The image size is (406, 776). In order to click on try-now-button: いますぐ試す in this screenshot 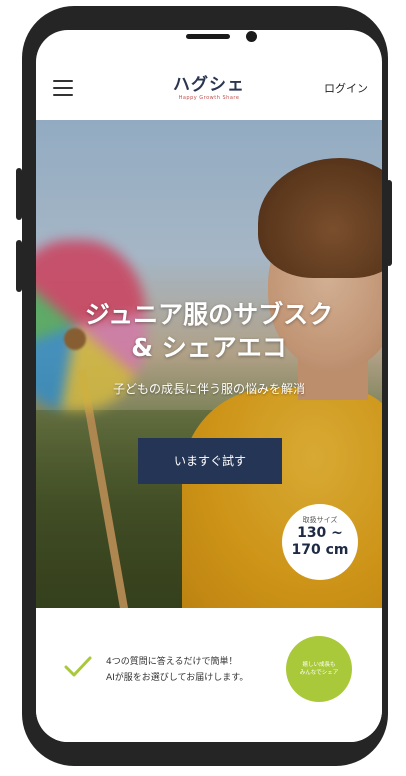, I will do `click(210, 461)`.